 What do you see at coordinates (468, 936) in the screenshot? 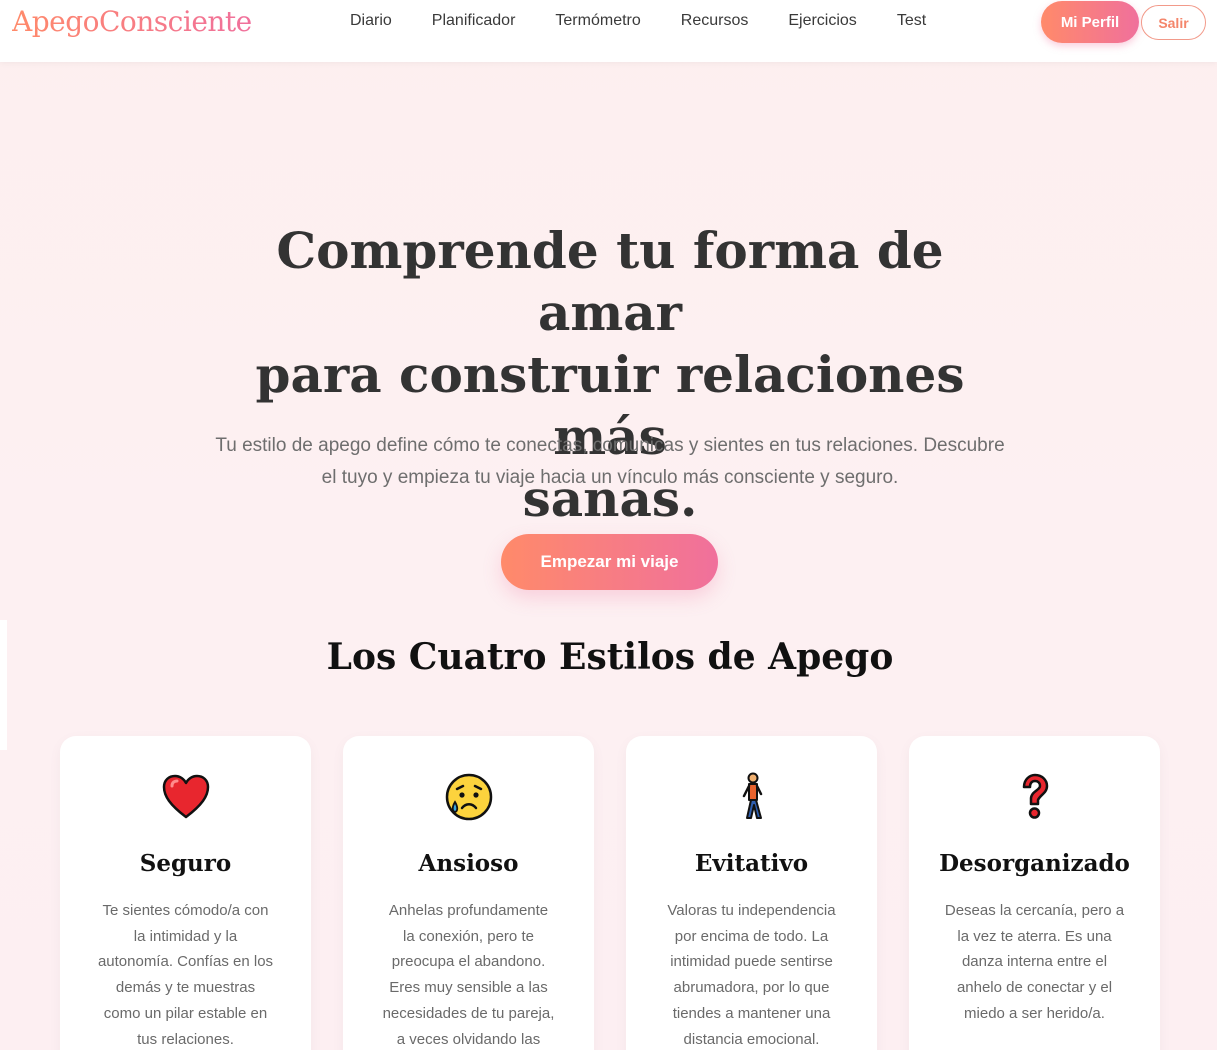
I see `card-text-line: la conexión, pero te` at bounding box center [468, 936].